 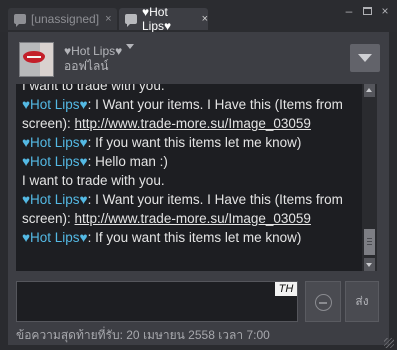 I want to click on resize-grip, so click(x=389, y=343).